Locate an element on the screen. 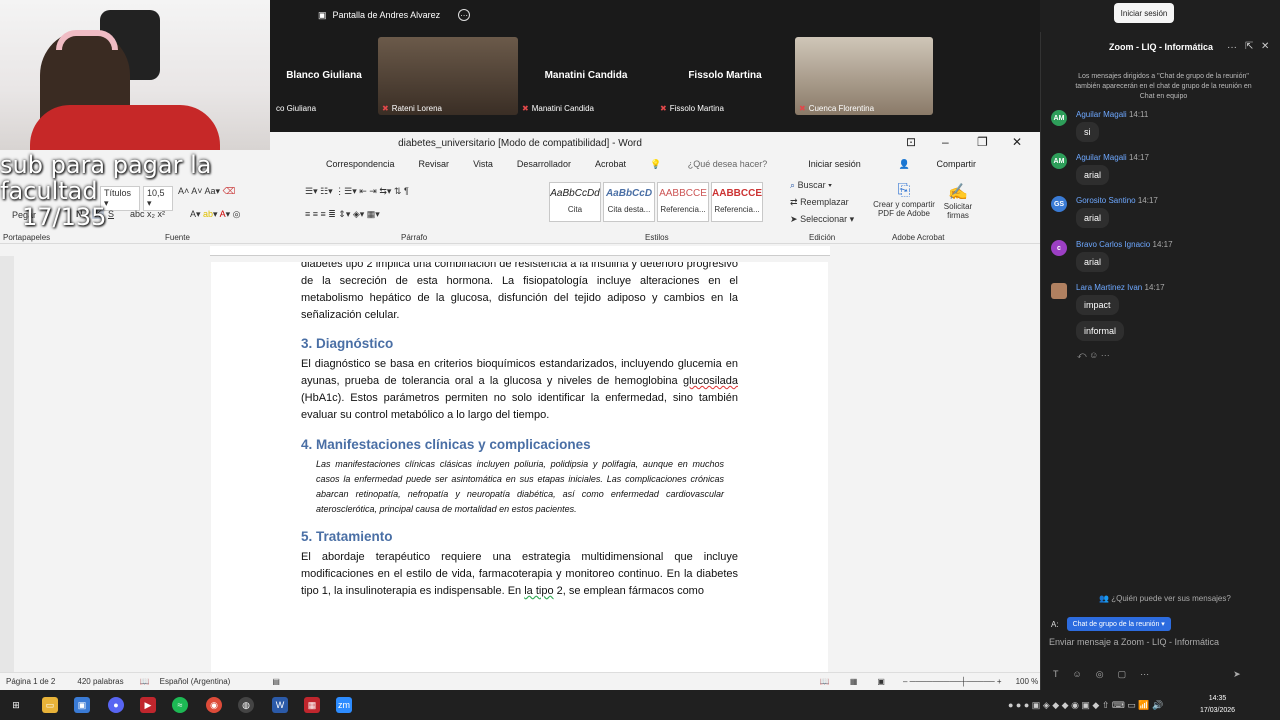  obs-icon: ◍ is located at coordinates (246, 705).